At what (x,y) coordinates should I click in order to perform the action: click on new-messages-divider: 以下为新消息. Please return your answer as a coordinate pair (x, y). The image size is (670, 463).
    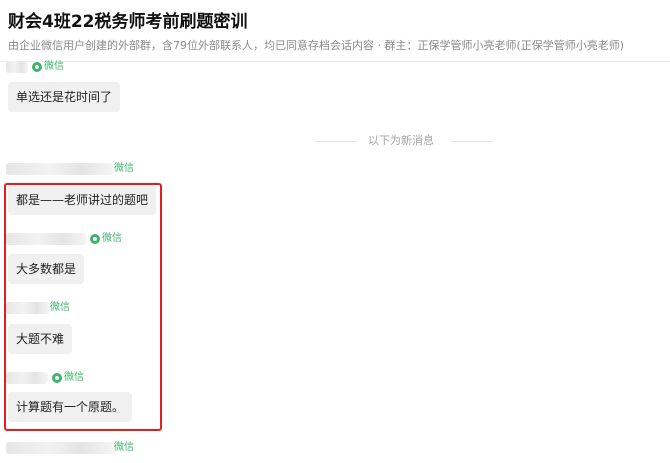
    Looking at the image, I should click on (404, 141).